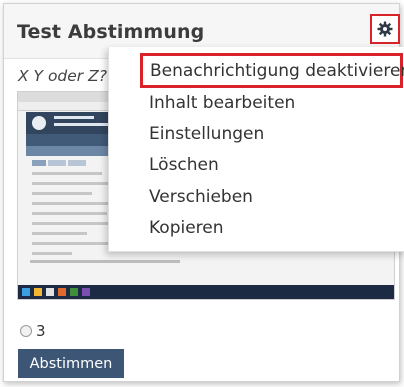 The image size is (404, 387). I want to click on screenshot-taskbar, so click(206, 292).